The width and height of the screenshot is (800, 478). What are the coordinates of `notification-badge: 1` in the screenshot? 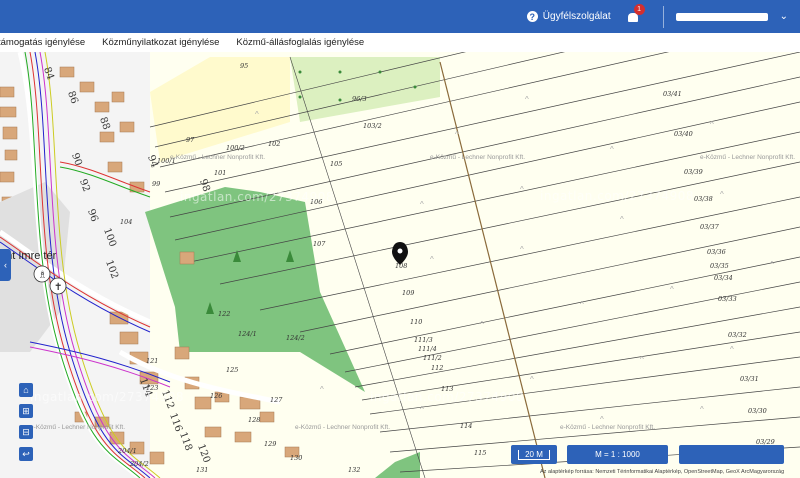 It's located at (639, 9).